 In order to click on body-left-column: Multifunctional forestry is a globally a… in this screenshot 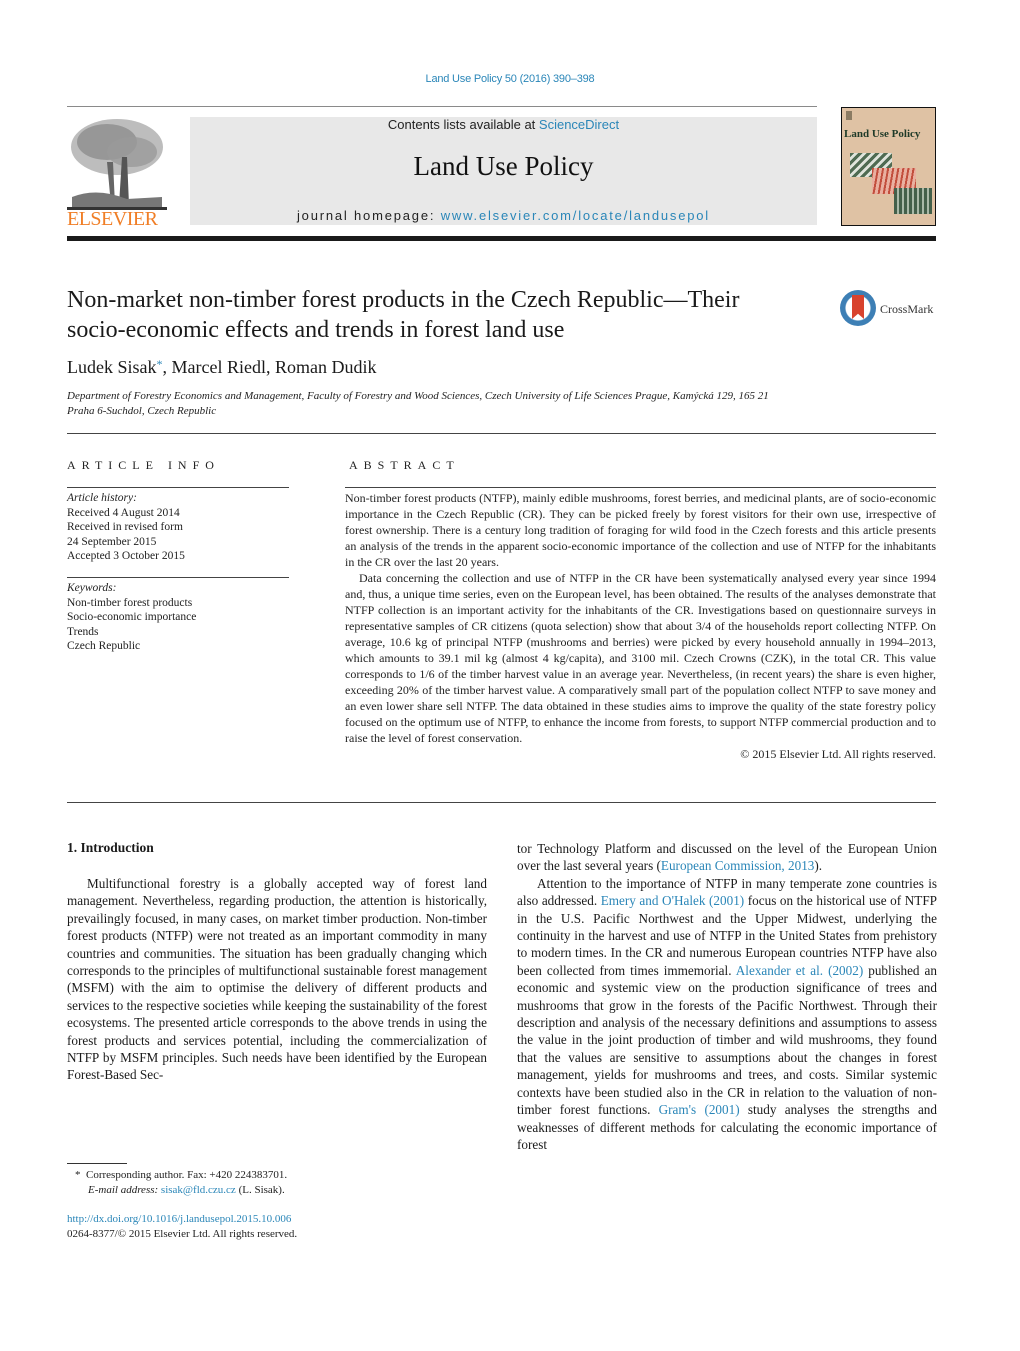, I will do `click(277, 979)`.